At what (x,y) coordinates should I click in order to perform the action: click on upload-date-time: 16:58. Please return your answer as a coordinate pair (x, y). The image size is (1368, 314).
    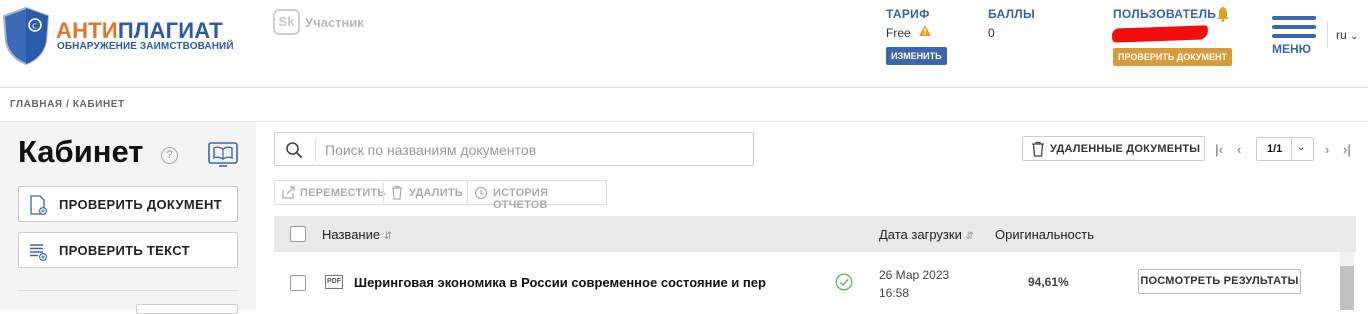
    Looking at the image, I should click on (894, 293).